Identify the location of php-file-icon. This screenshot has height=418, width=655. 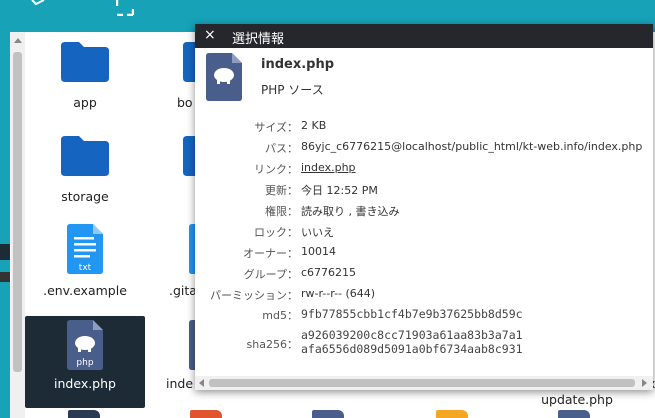
(224, 77).